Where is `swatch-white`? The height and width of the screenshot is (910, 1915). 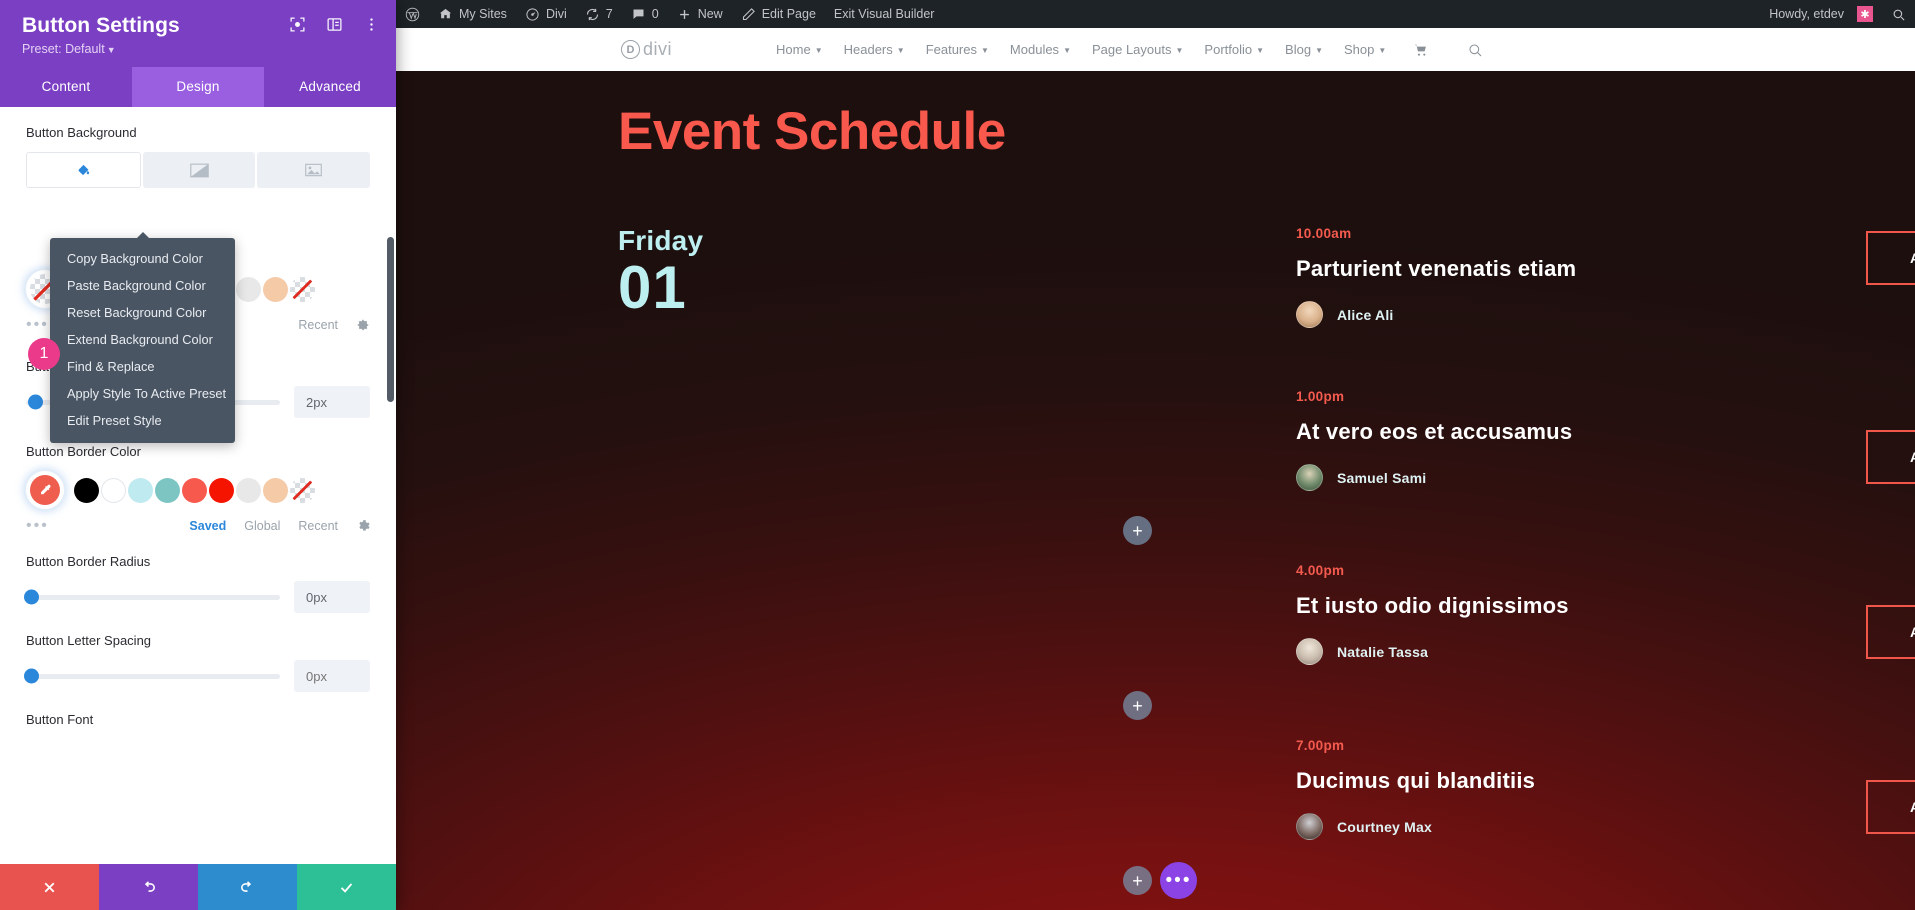 swatch-white is located at coordinates (113, 490).